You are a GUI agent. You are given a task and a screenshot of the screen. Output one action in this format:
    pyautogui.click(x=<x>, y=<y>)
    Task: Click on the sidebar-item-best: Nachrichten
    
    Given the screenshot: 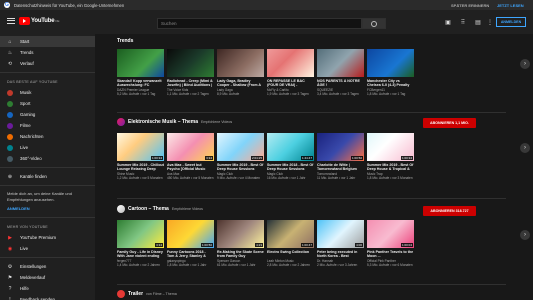 What is the action you would take?
    pyautogui.click(x=47, y=136)
    